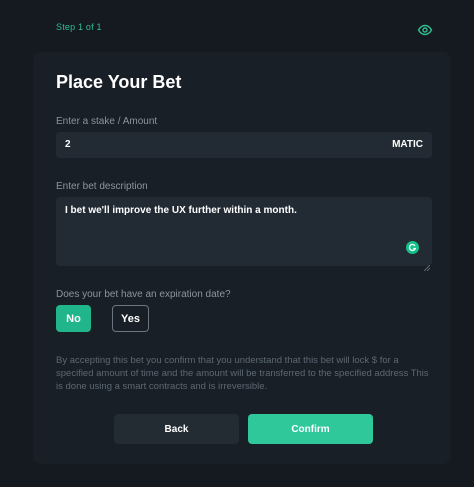  Describe the element at coordinates (310, 429) in the screenshot. I see `confirm-button: Confirm` at that location.